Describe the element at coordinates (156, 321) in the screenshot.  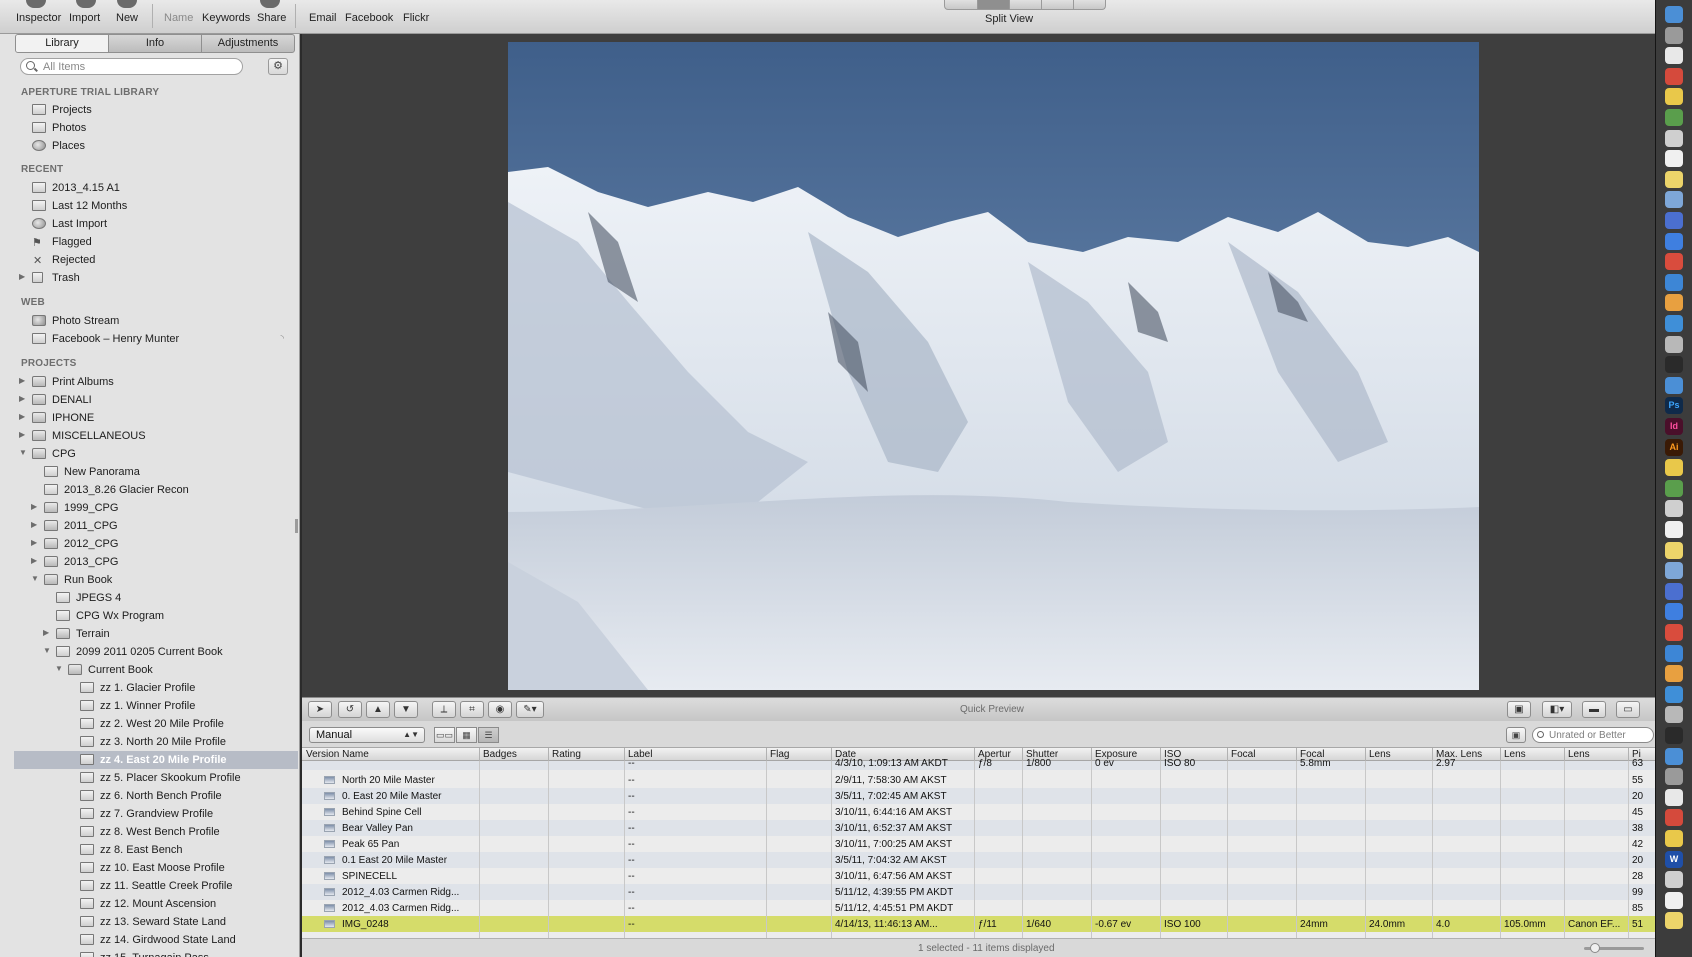
I see `sidebar-item-photo-stream: Photo Stream` at that location.